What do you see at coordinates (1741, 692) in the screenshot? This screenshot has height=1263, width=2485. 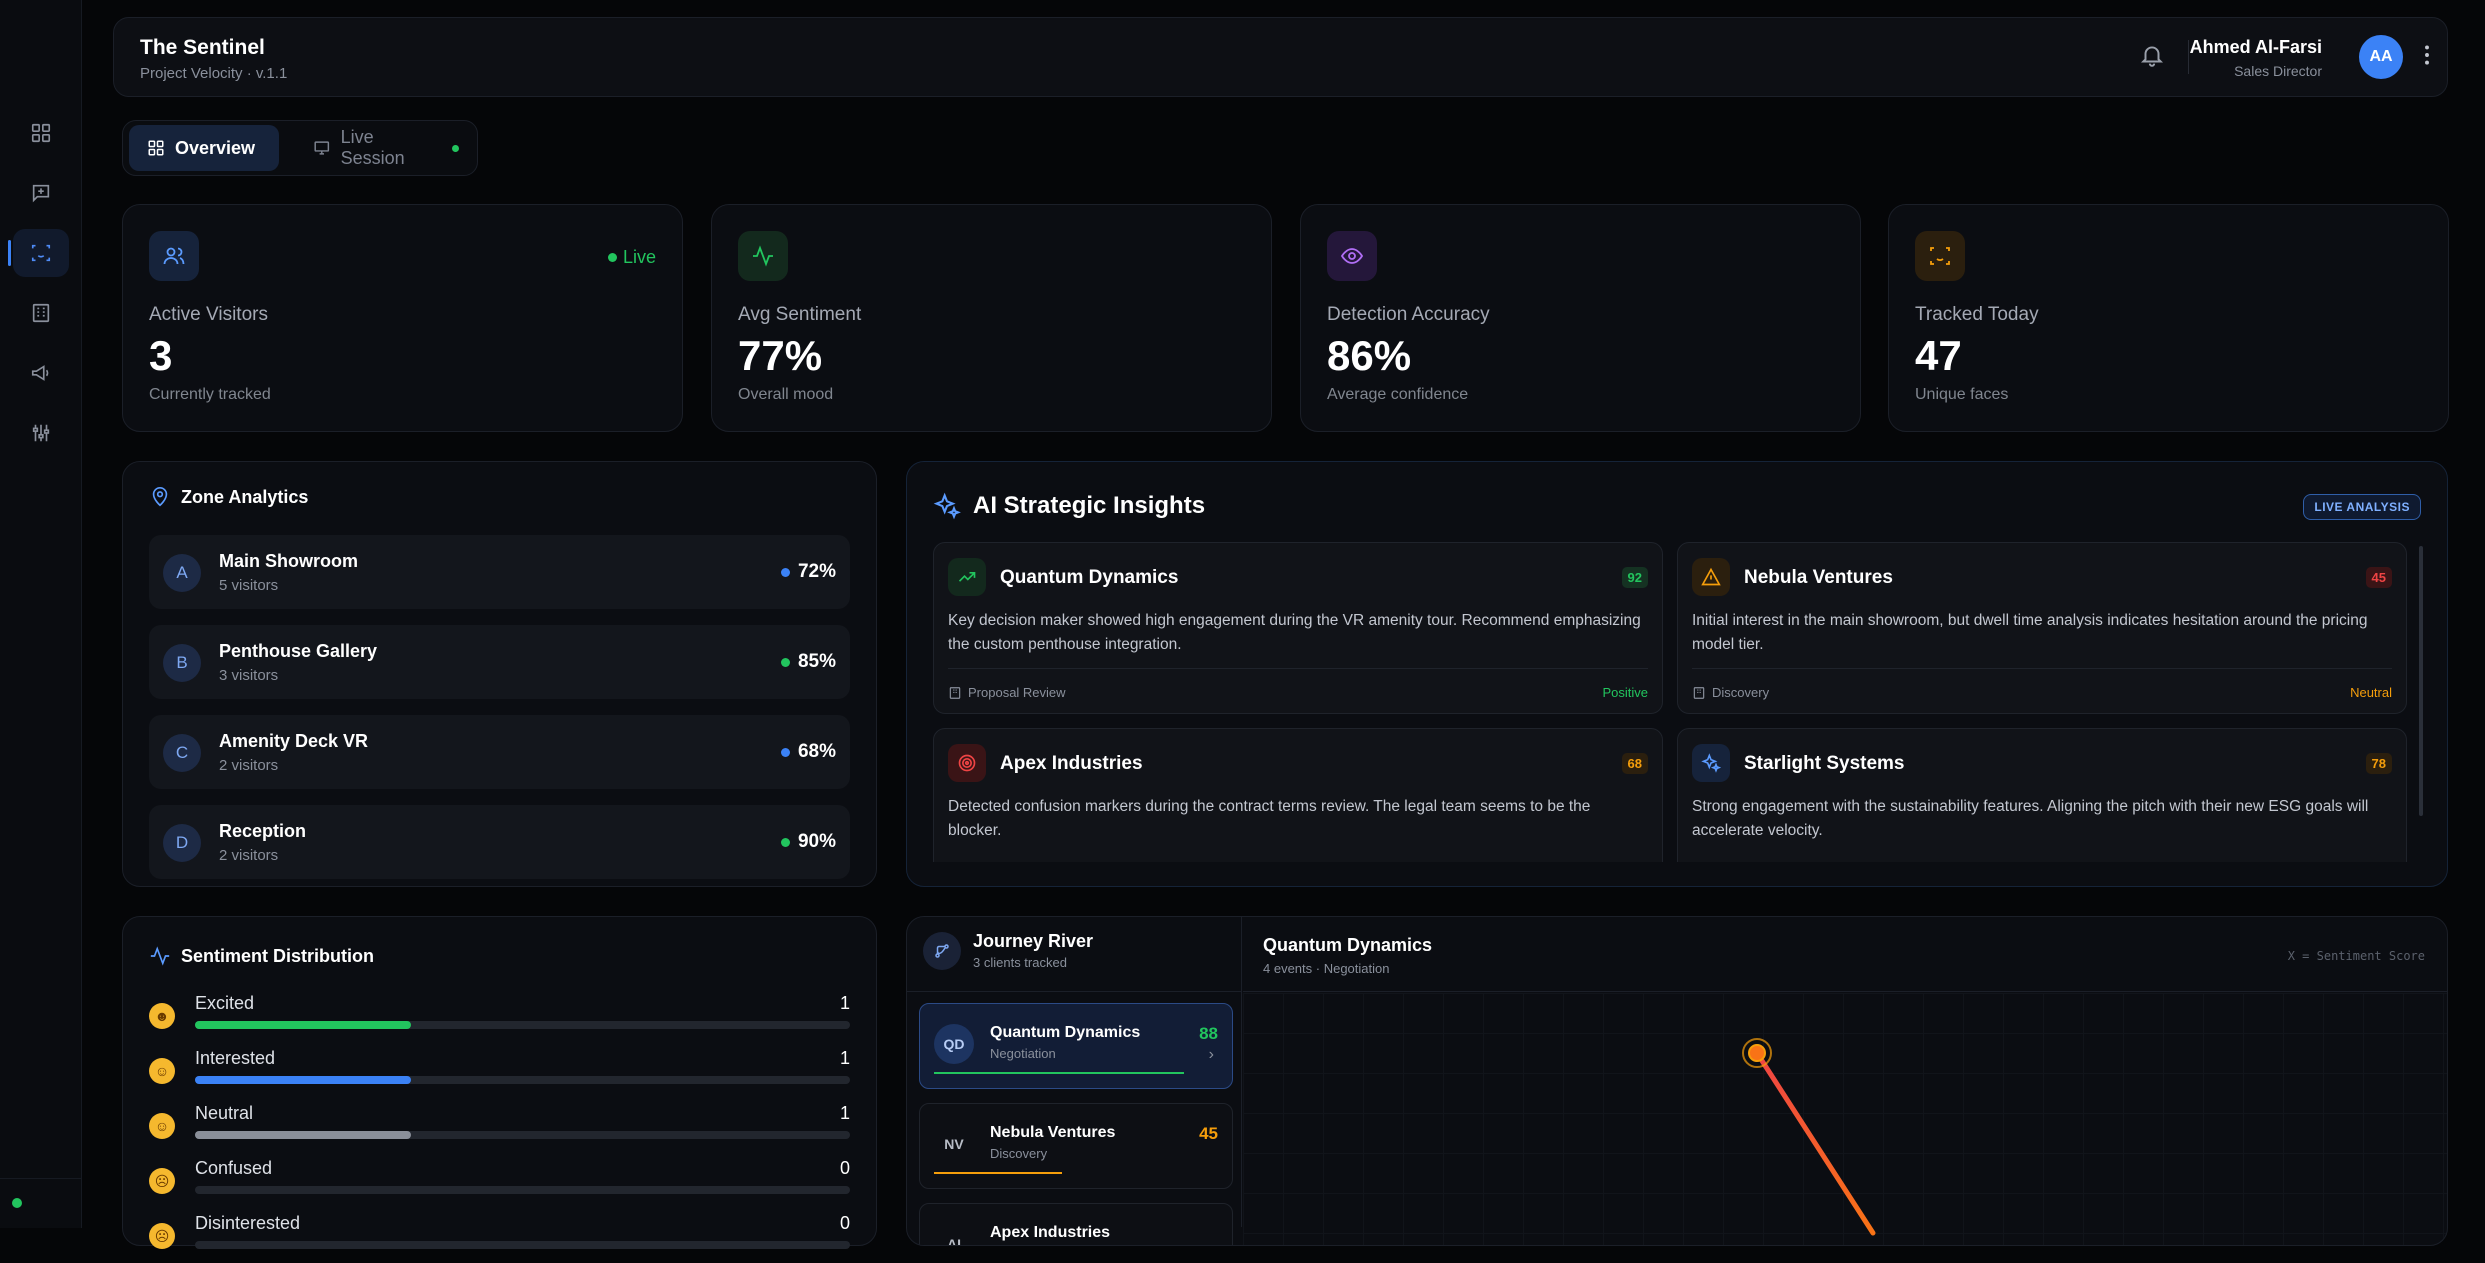 I see `insight-stage-label: Discovery` at bounding box center [1741, 692].